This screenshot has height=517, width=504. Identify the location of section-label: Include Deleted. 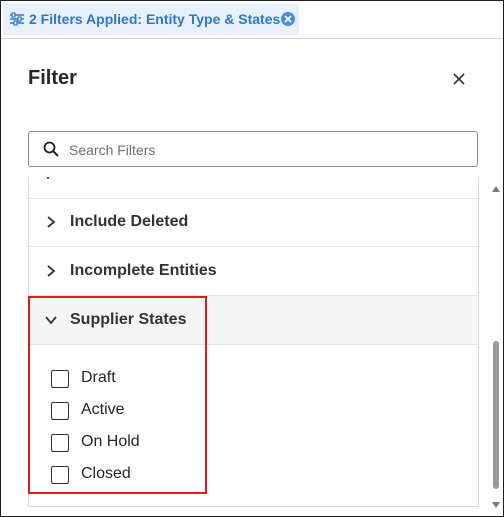
(129, 221).